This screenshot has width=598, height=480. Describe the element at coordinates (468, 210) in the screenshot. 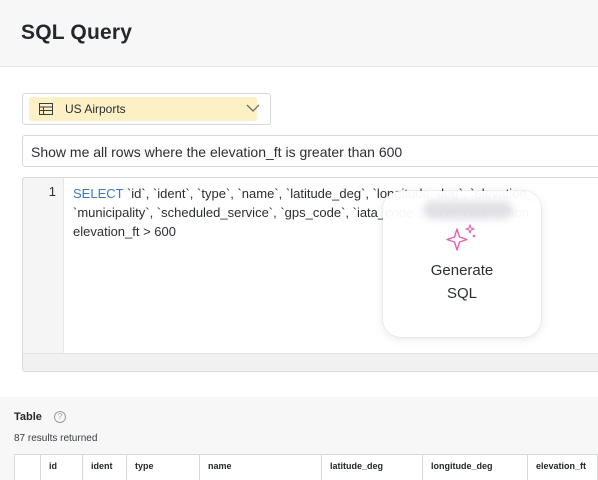

I see `blurred-backdrop` at that location.